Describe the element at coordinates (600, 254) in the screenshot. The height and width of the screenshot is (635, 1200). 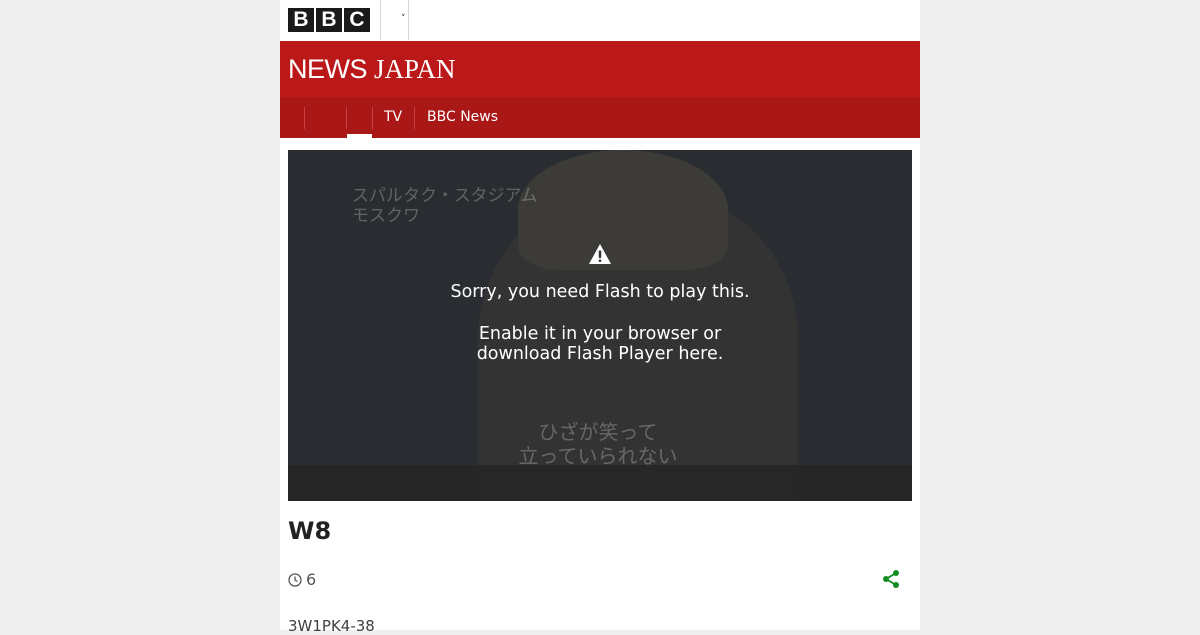
I see `warning-icon` at that location.